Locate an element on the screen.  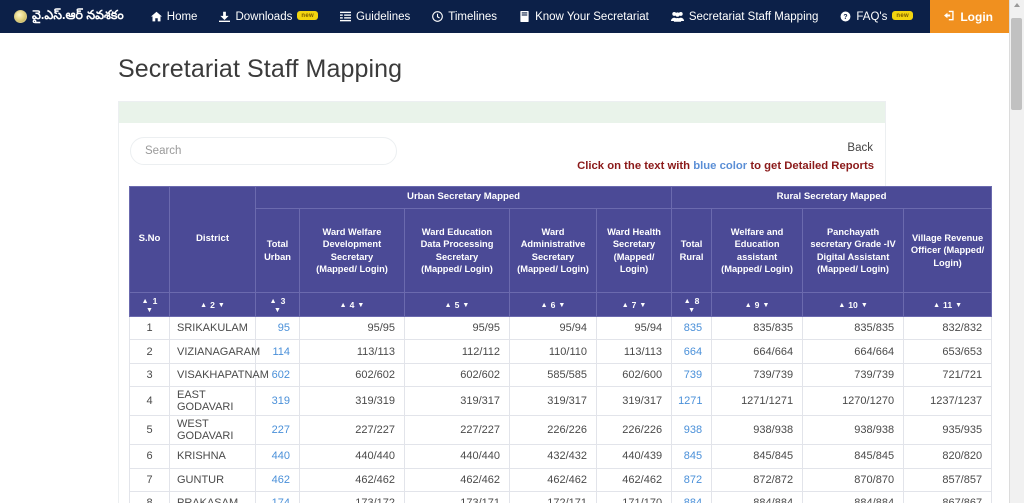
table-cell-total-urban-link: 602 is located at coordinates (281, 375).